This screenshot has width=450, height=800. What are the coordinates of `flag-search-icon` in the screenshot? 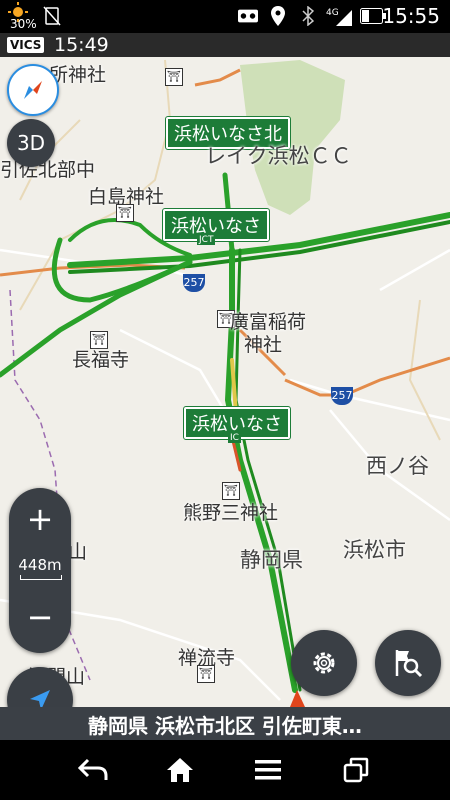 It's located at (409, 664).